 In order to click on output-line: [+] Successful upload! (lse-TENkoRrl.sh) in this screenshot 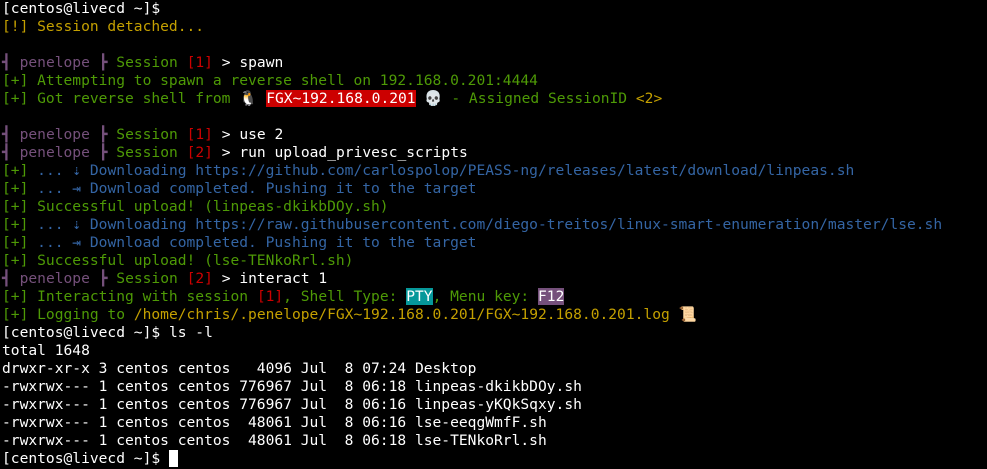, I will do `click(494, 261)`.